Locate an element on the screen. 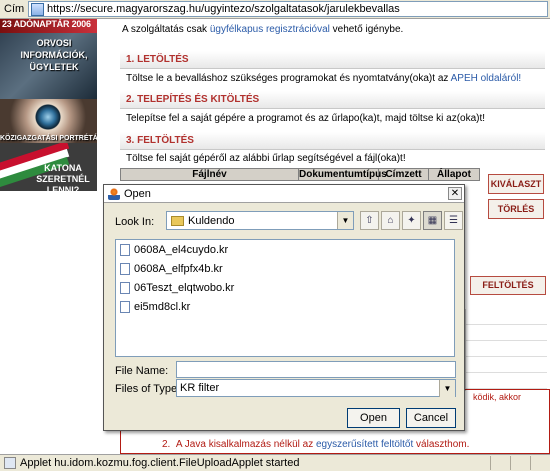 Image resolution: width=550 pixels, height=471 pixels. file-item: 0608A_el4cuydo.kr is located at coordinates (285, 249).